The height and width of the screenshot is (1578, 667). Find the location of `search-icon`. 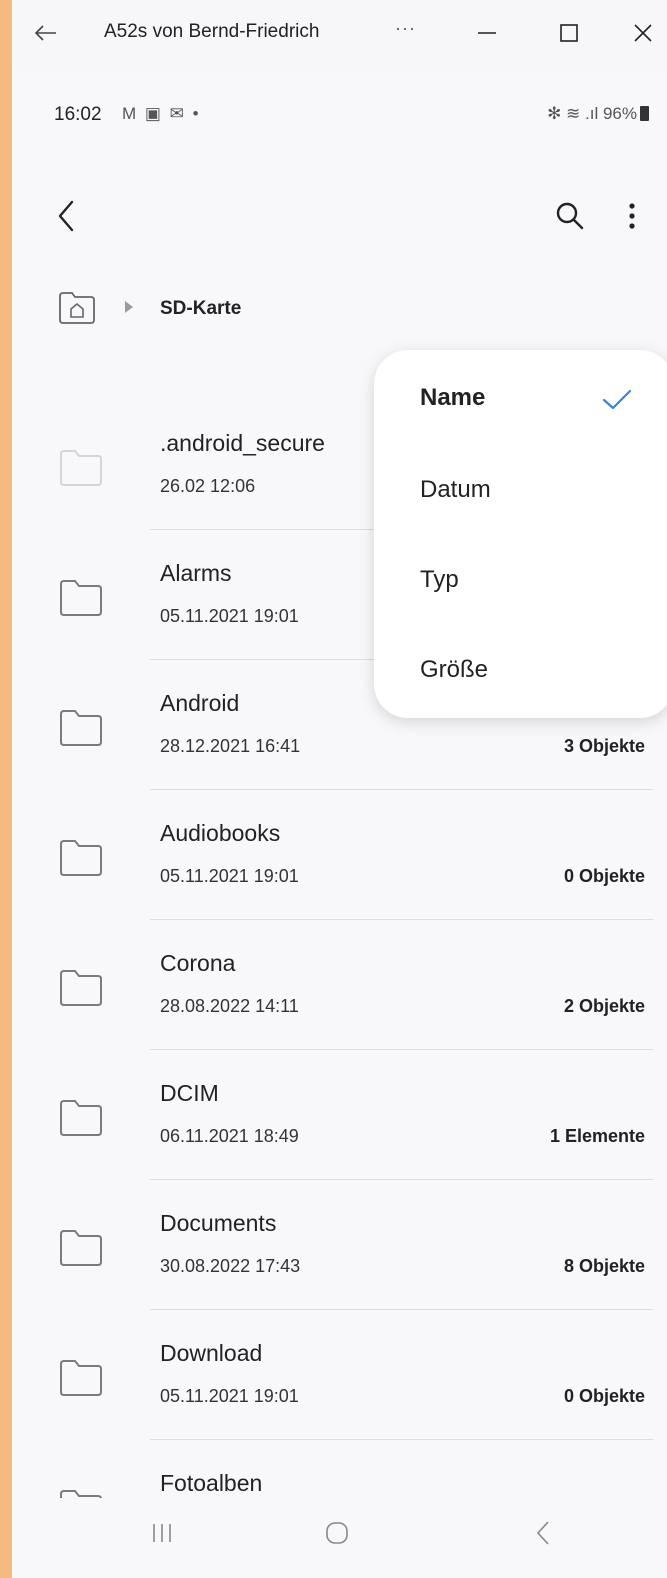

search-icon is located at coordinates (570, 216).